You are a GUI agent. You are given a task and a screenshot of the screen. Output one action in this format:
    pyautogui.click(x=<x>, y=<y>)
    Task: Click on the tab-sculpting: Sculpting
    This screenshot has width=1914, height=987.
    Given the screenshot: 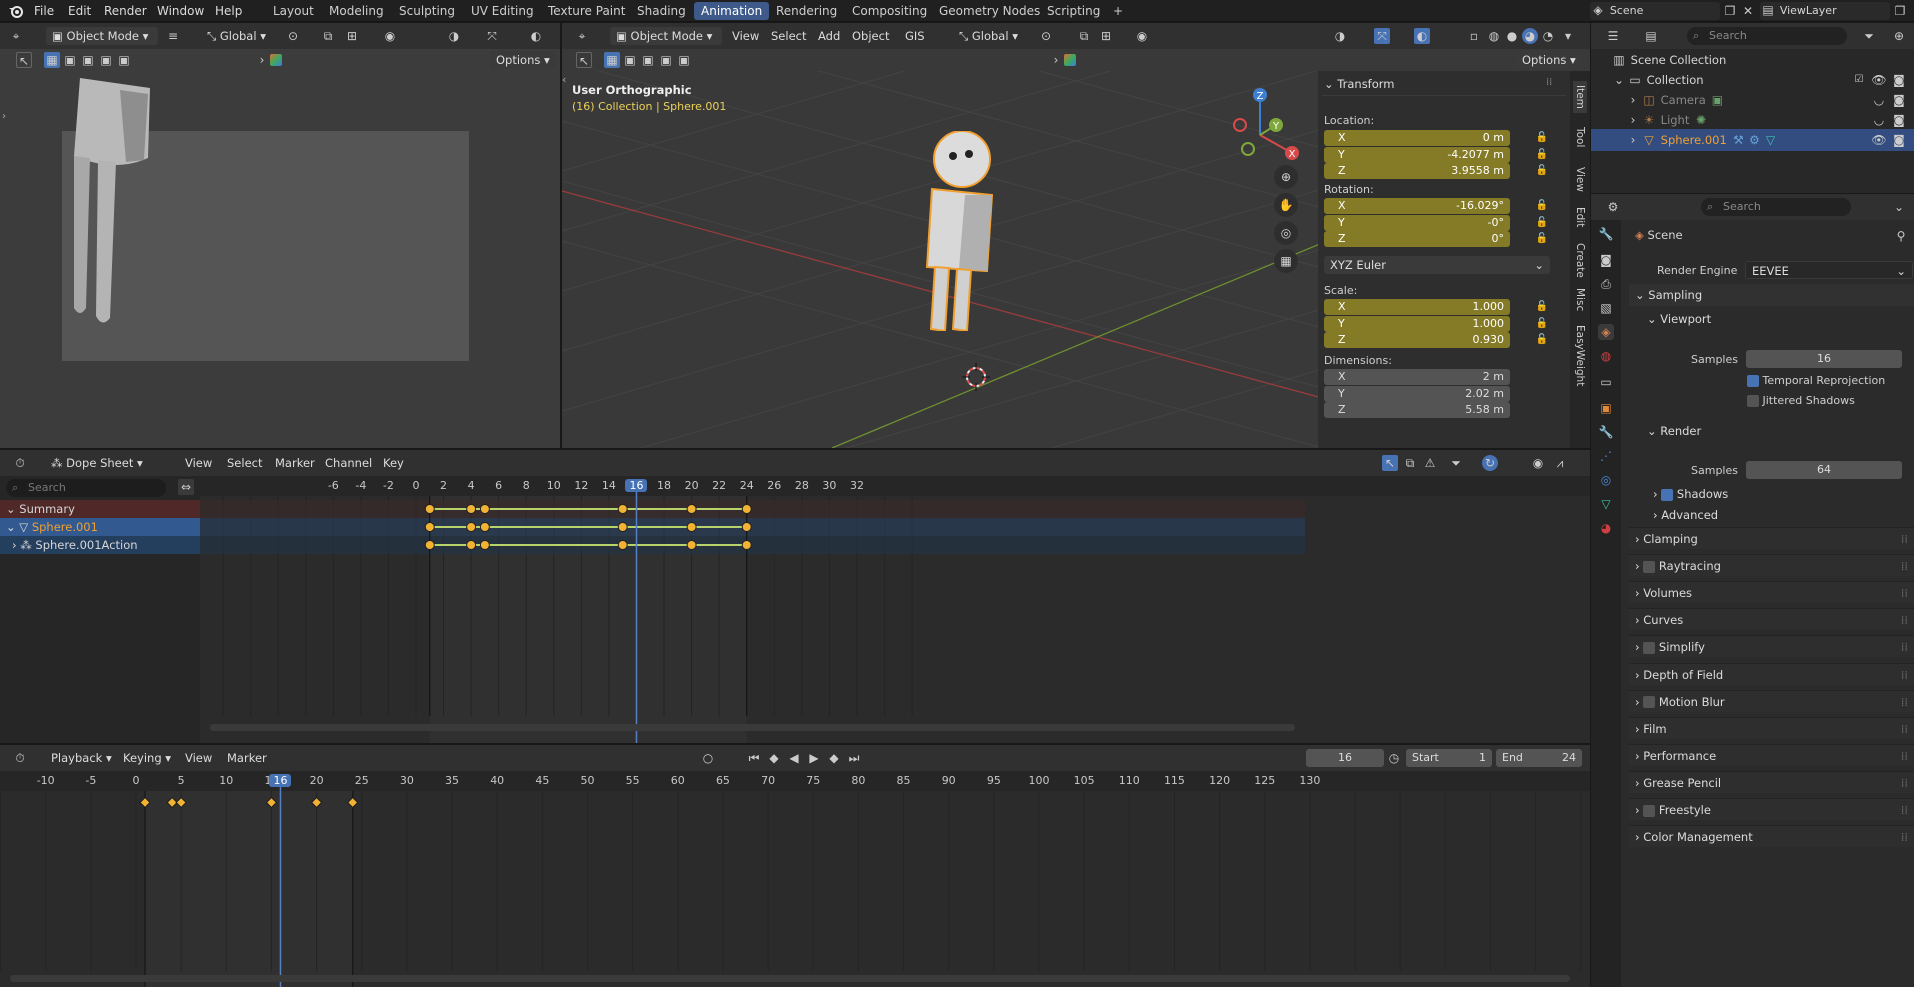 What is the action you would take?
    pyautogui.click(x=427, y=11)
    